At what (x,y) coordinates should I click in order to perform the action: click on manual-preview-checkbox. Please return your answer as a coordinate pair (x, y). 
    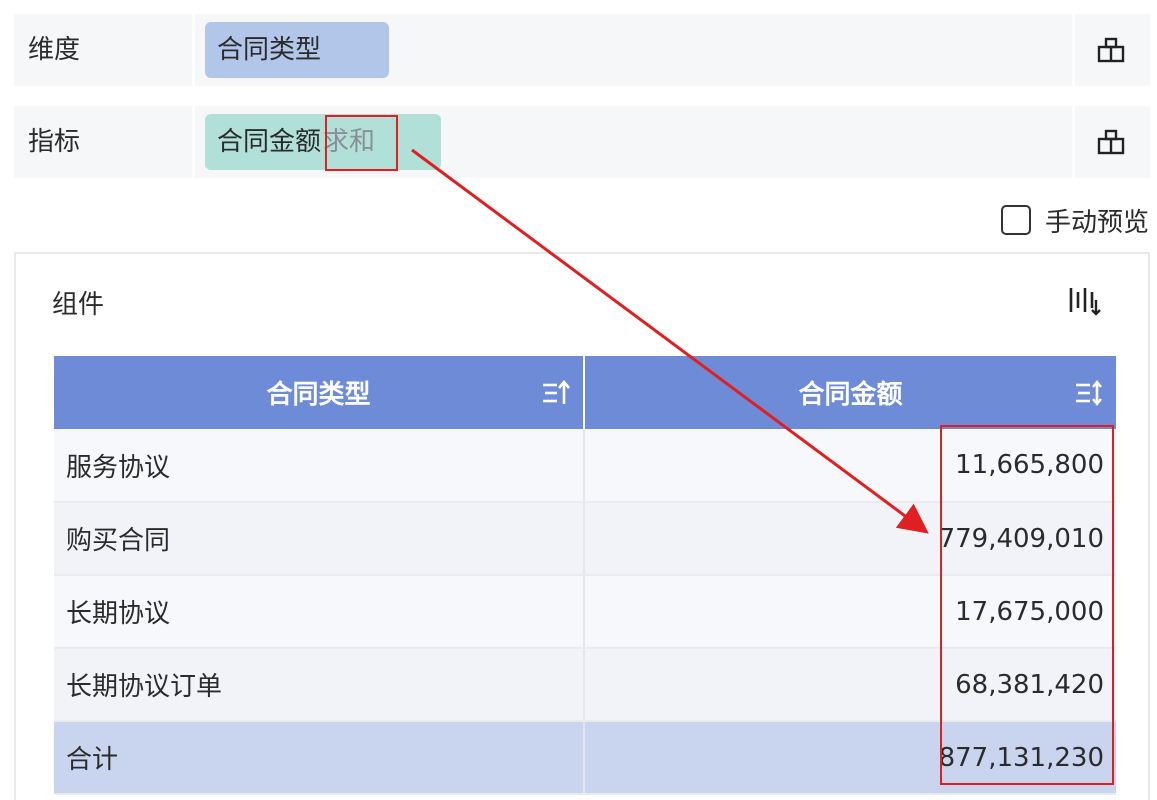
    Looking at the image, I should click on (1015, 220).